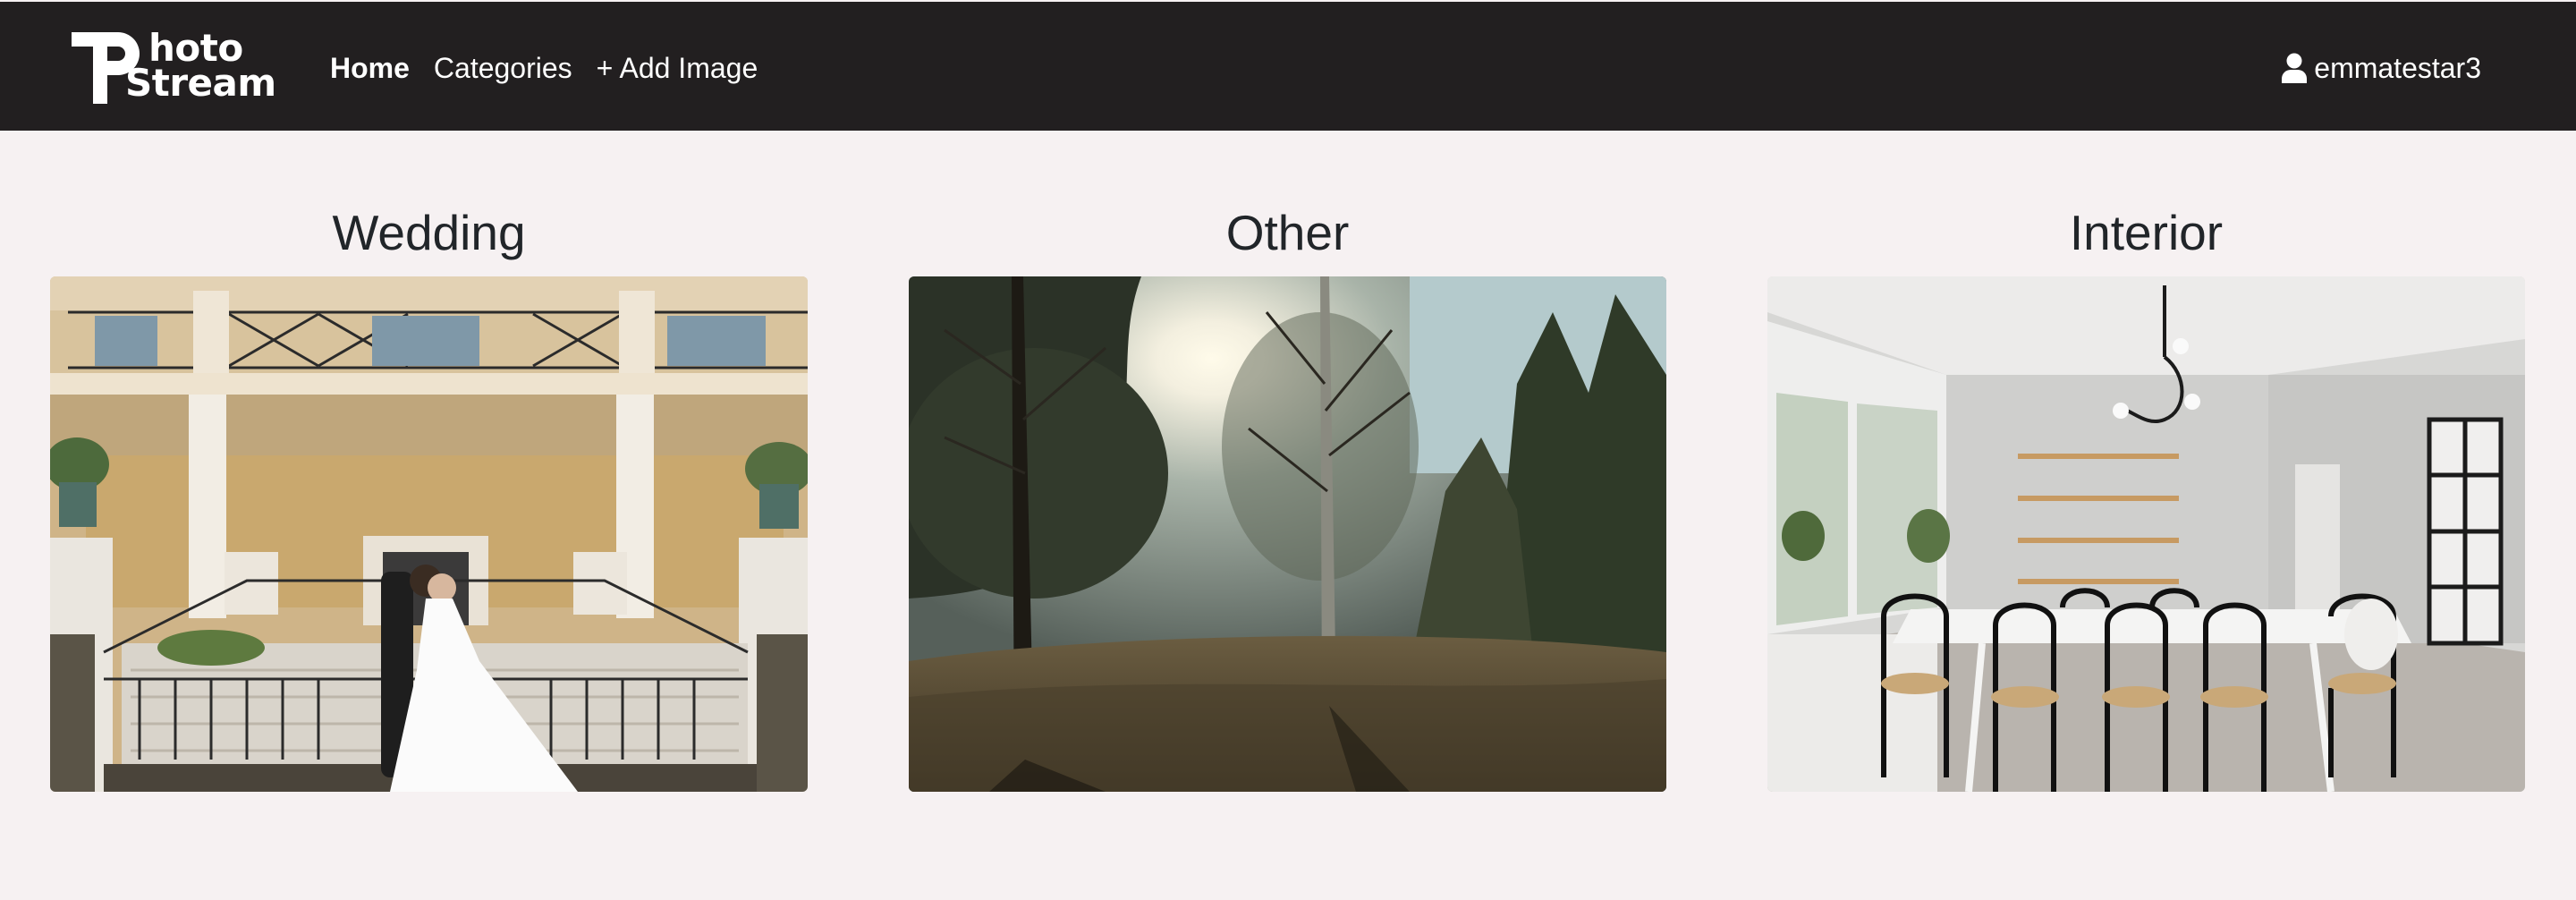  Describe the element at coordinates (2295, 68) in the screenshot. I see `user-icon` at that location.